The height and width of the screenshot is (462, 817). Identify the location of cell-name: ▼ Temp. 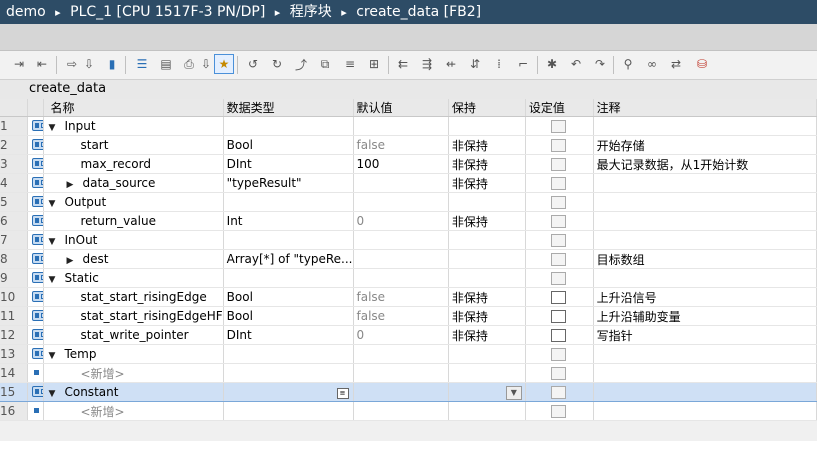
(133, 354).